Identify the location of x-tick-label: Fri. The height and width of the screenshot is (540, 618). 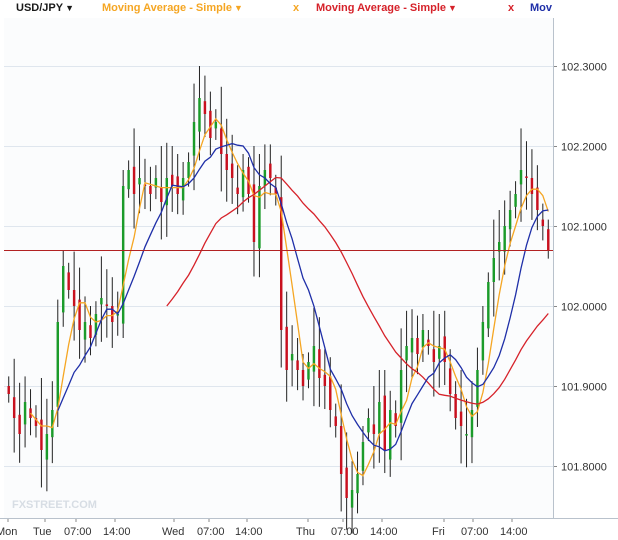
(438, 532).